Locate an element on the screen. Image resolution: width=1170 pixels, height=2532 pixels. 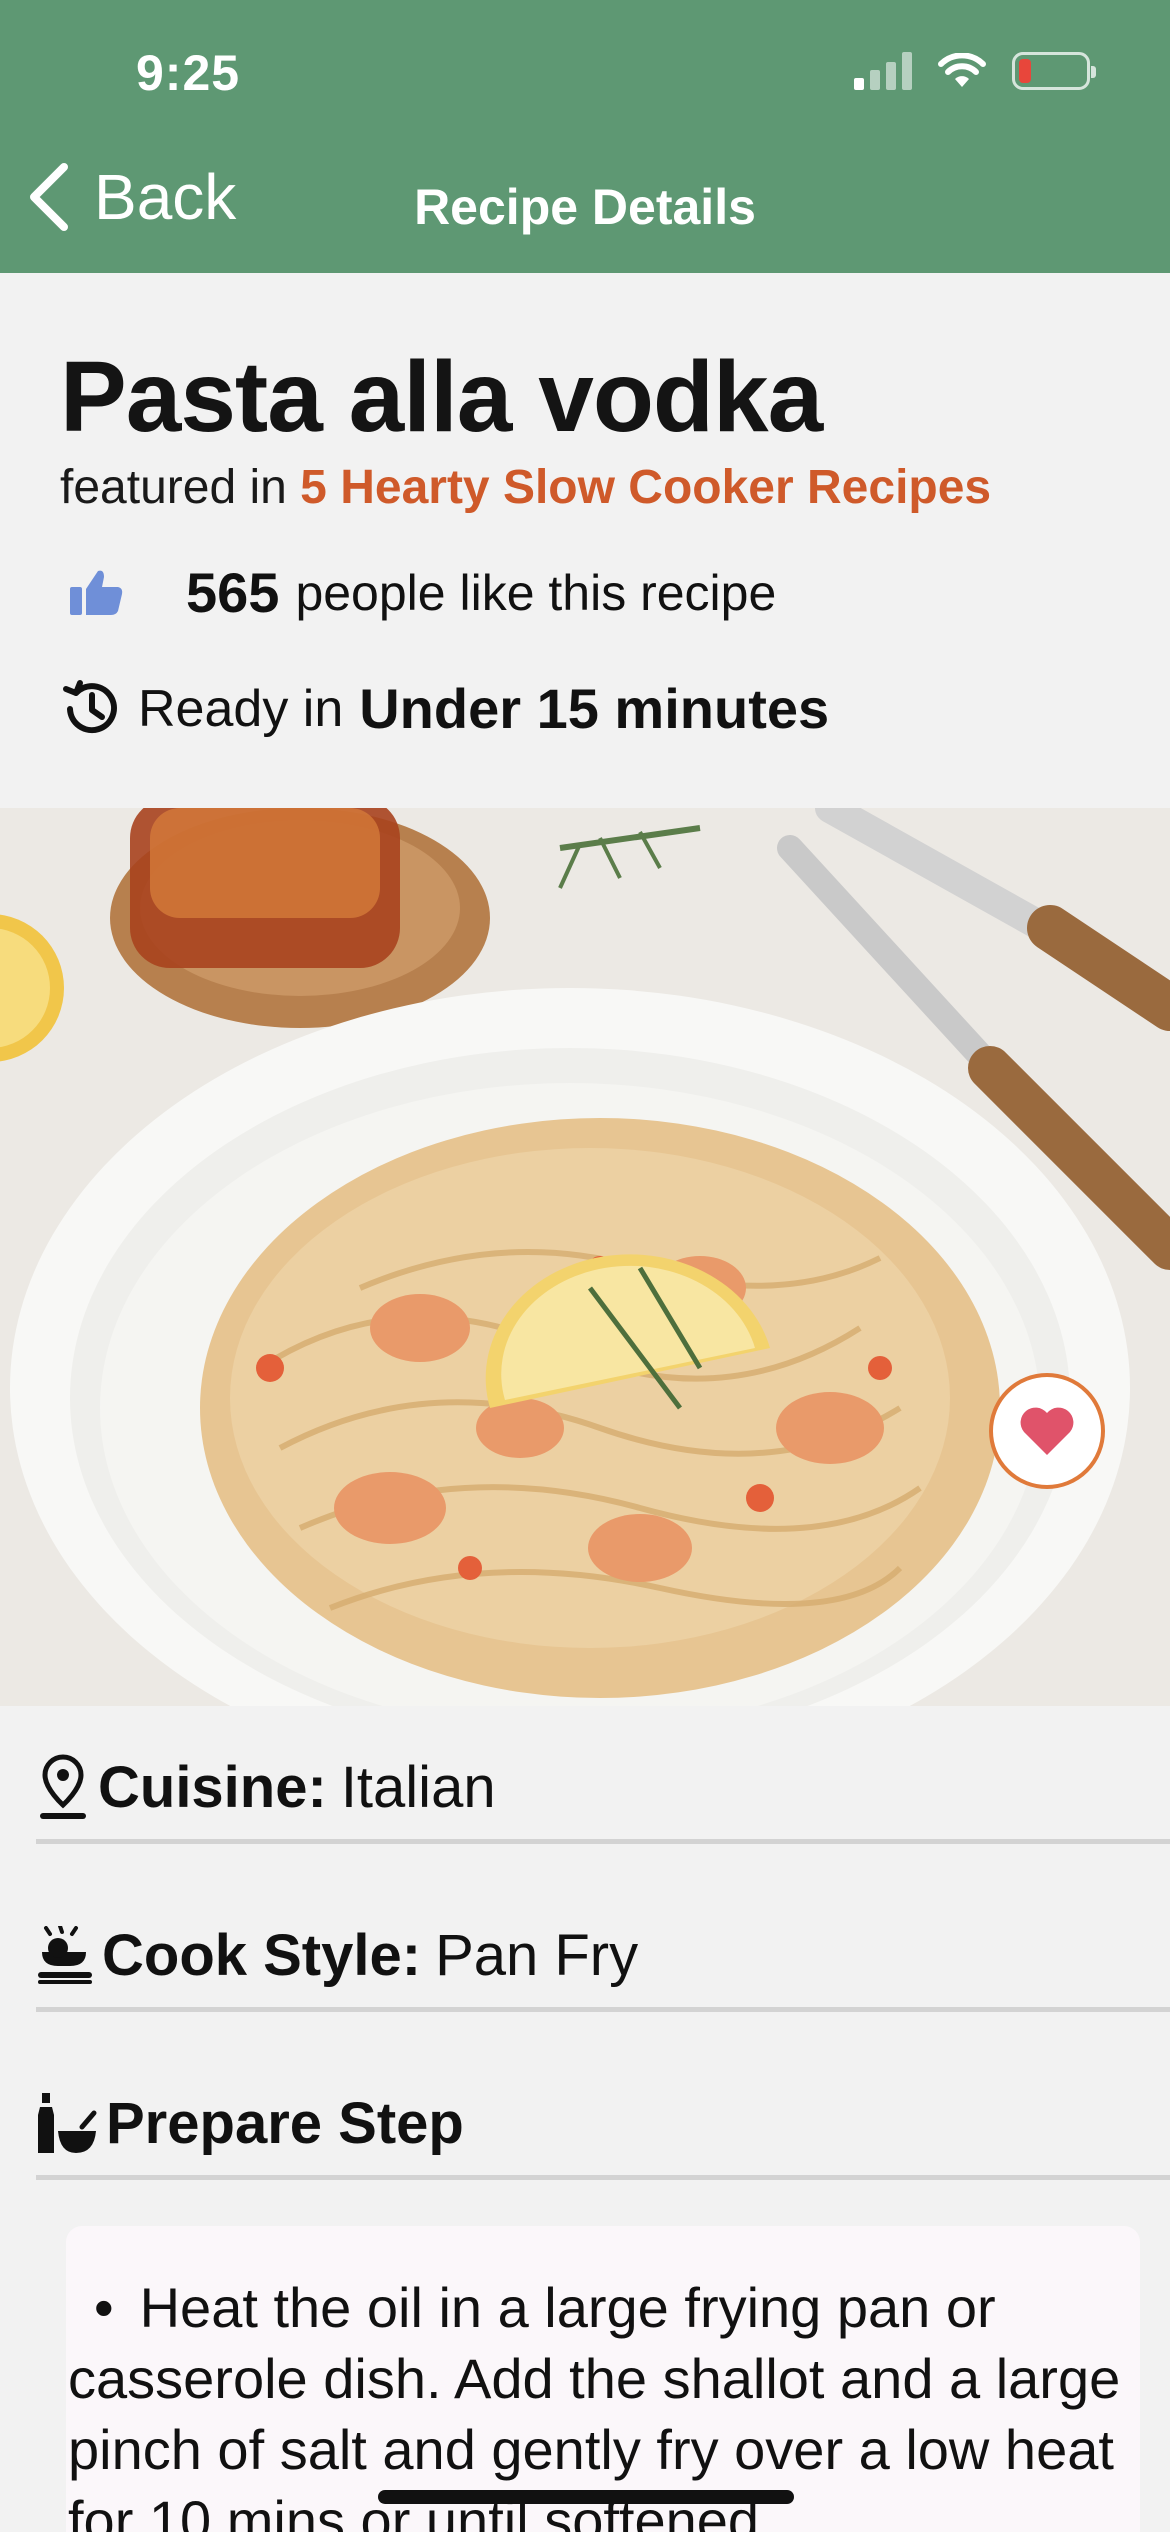
thumbs-up-icon is located at coordinates (96, 593).